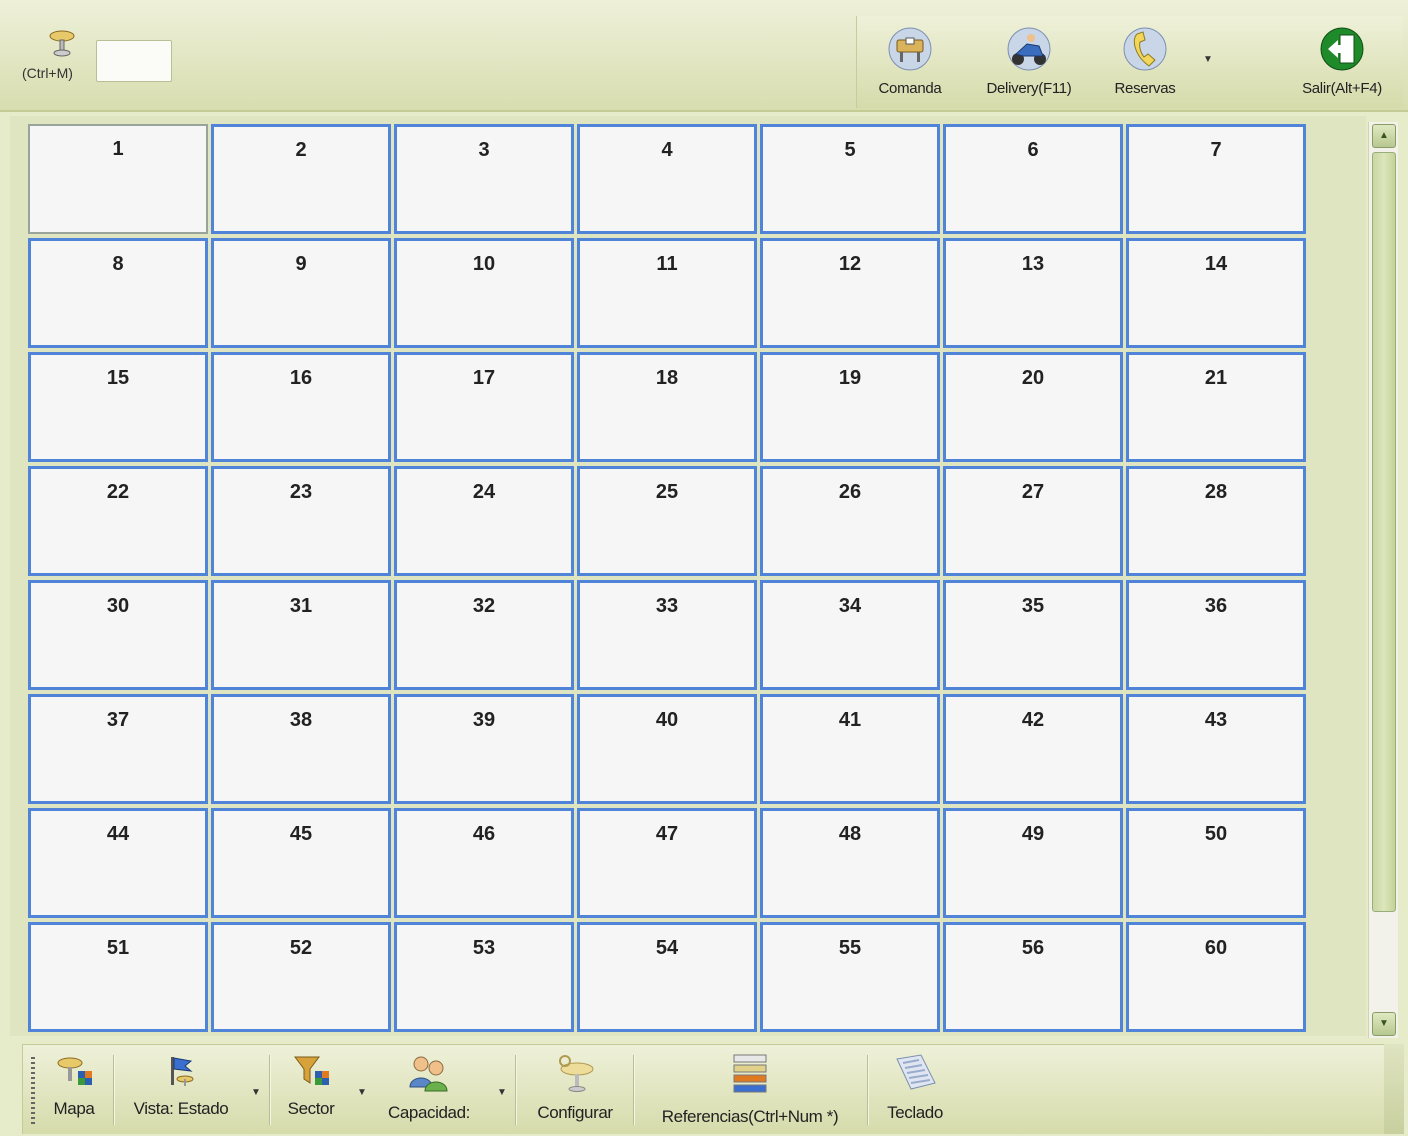 The height and width of the screenshot is (1136, 1408). Describe the element at coordinates (1208, 59) in the screenshot. I see `reservas-dropdown-arrow: ▼` at that location.